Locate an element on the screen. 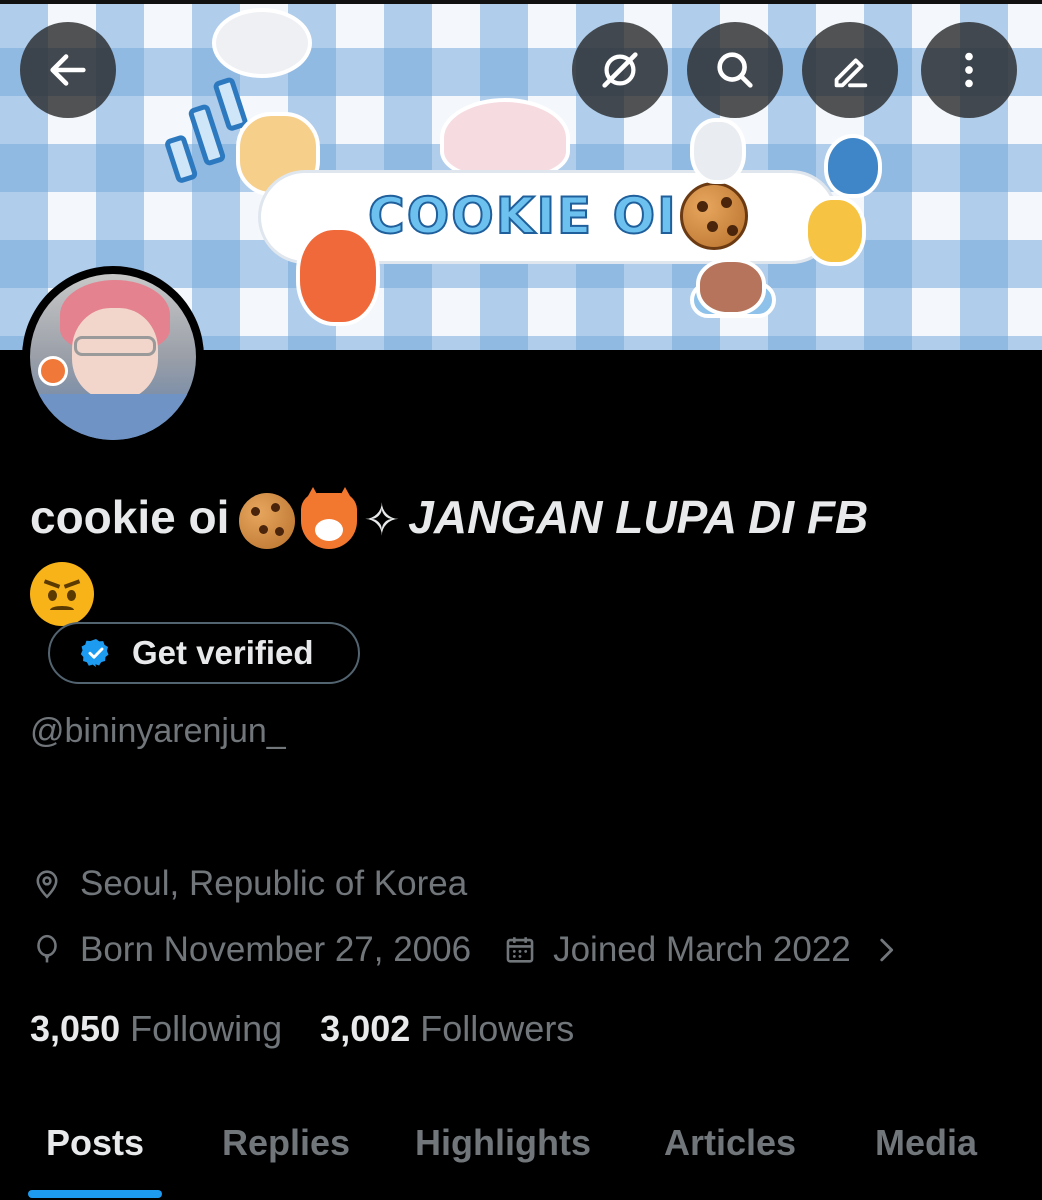 This screenshot has width=1042, height=1200. birth-date-text: Born November 27, 2006 is located at coordinates (276, 949).